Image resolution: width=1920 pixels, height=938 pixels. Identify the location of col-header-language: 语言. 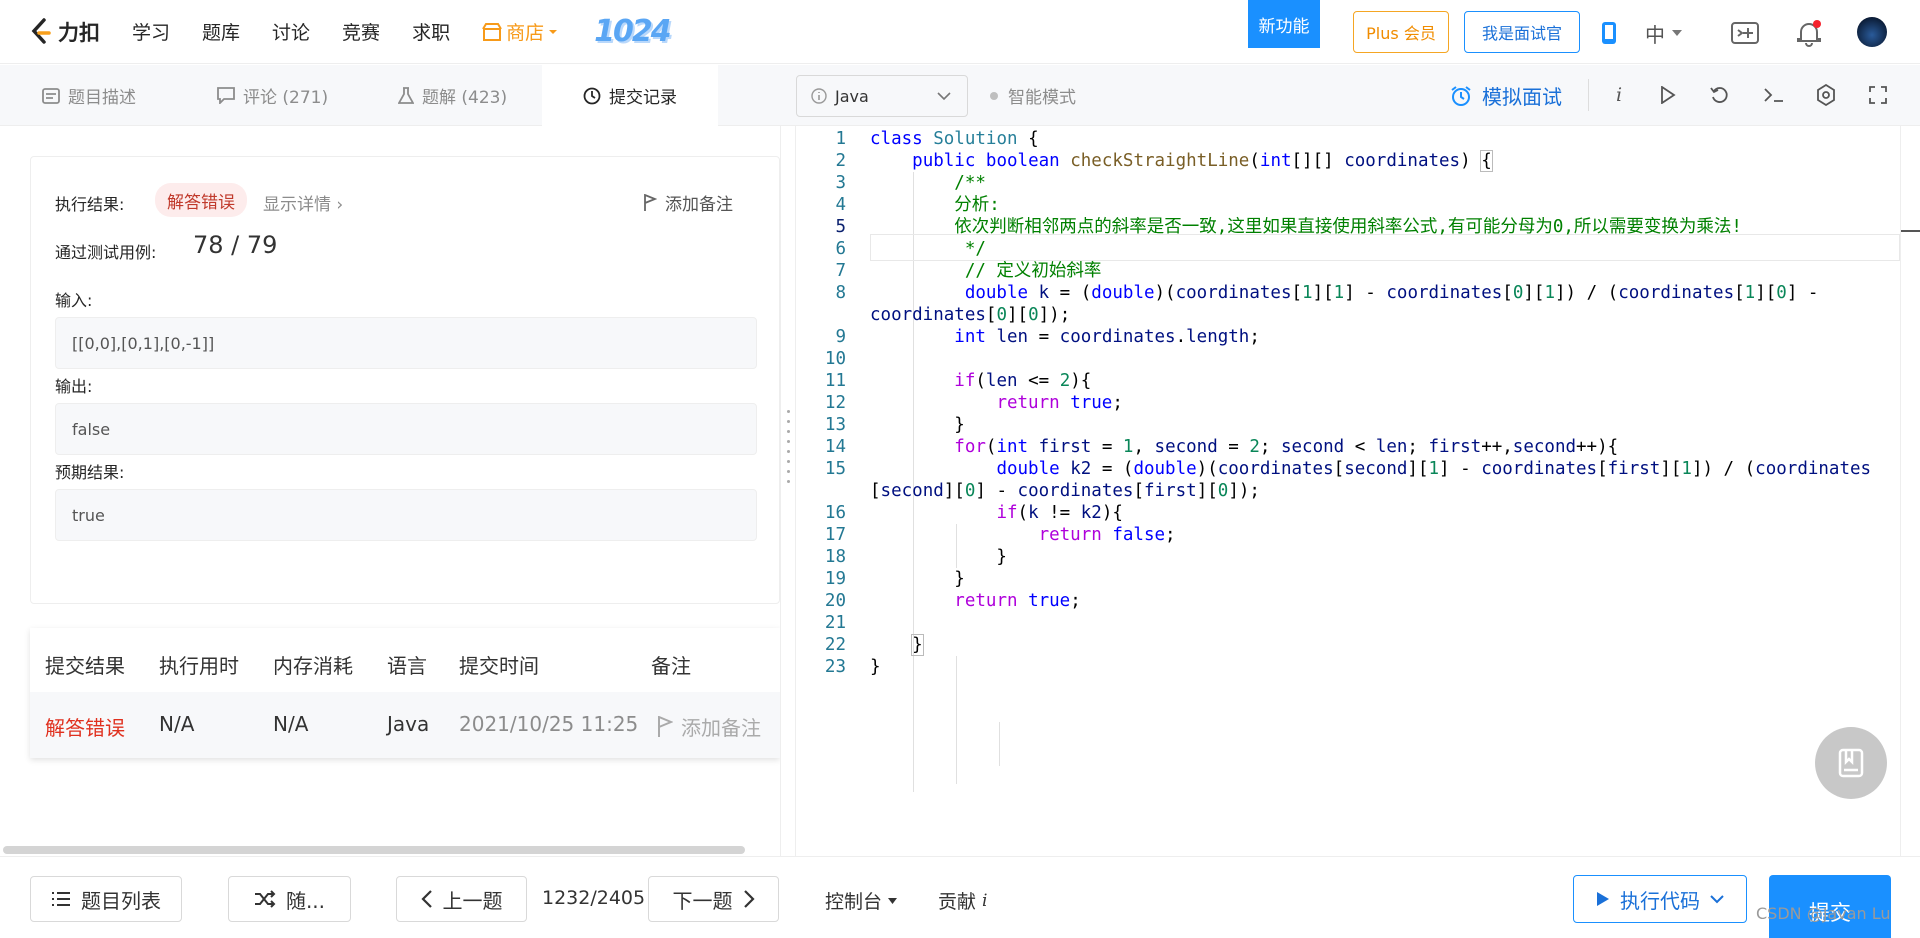
(407, 666).